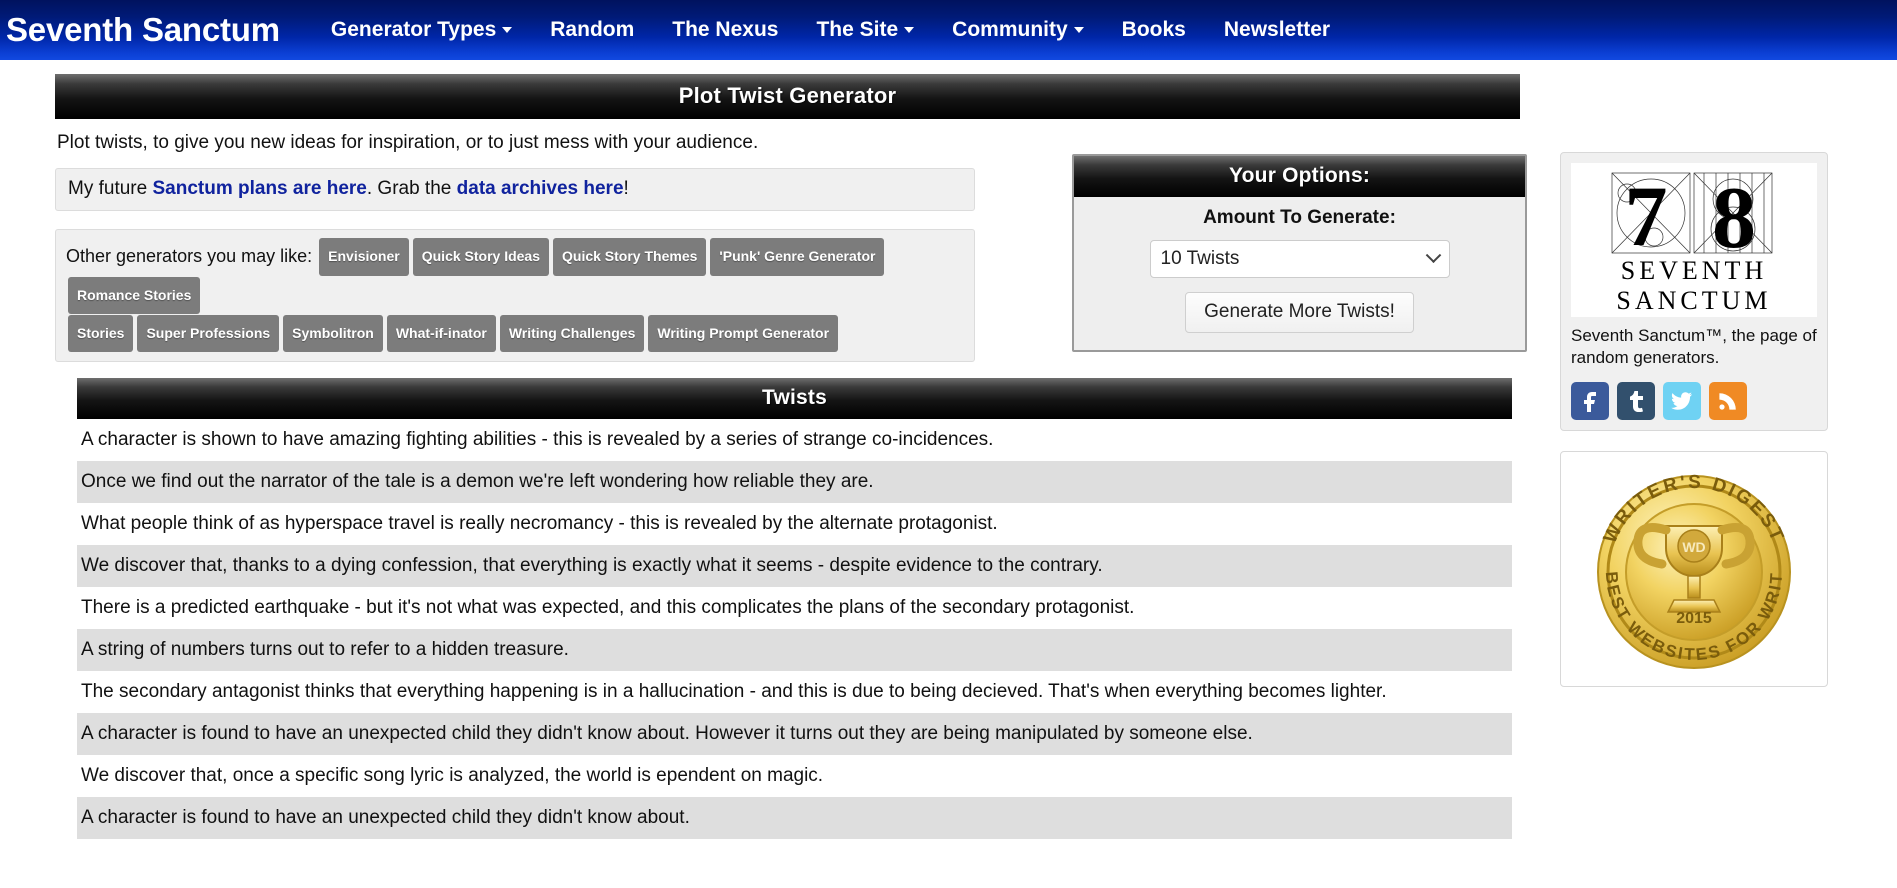 The width and height of the screenshot is (1897, 888). What do you see at coordinates (1299, 259) in the screenshot?
I see `amount-select: 10 Twists` at bounding box center [1299, 259].